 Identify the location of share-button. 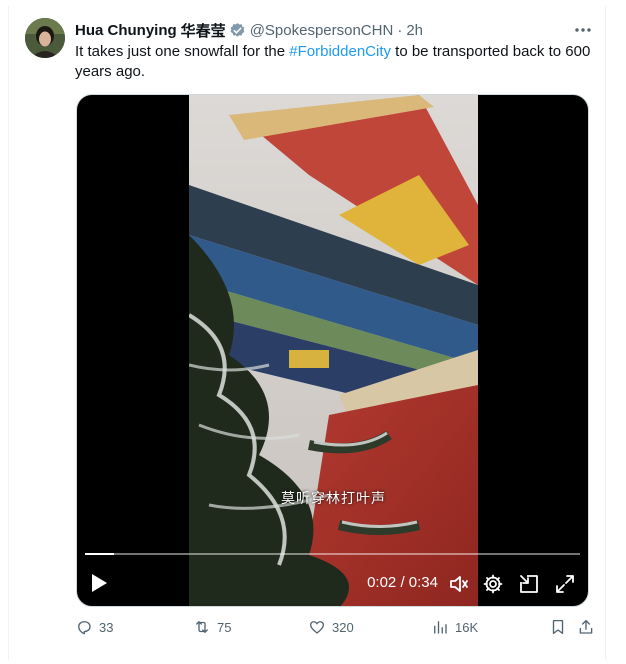
(589, 627).